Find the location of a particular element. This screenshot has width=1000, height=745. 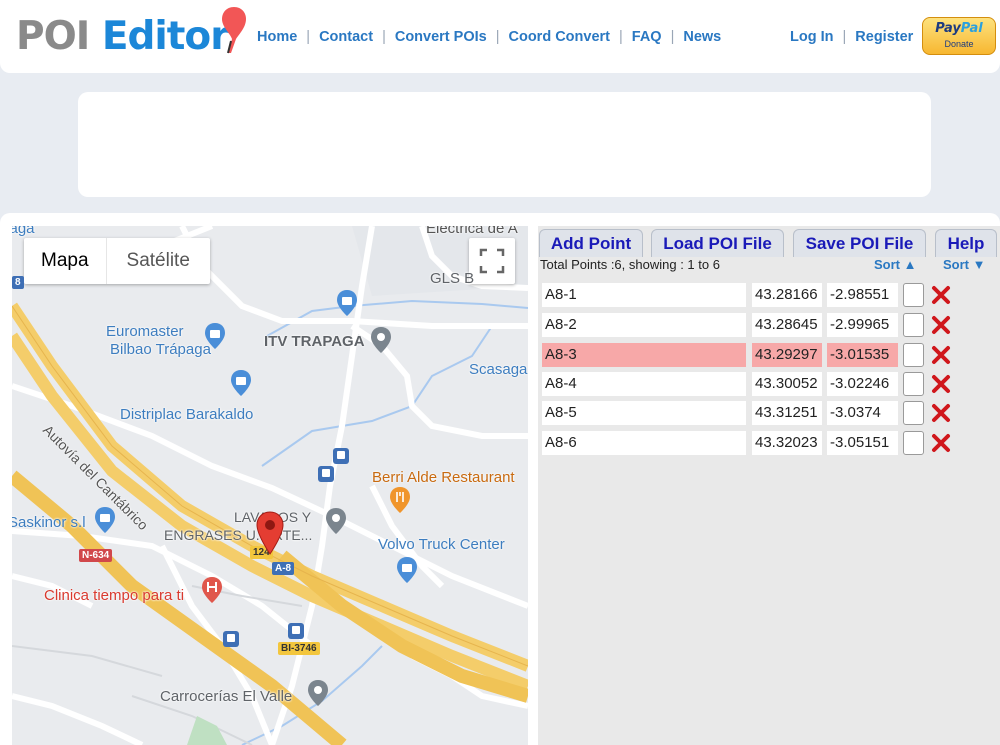

point-lon-field: -3.05151 is located at coordinates (862, 443).